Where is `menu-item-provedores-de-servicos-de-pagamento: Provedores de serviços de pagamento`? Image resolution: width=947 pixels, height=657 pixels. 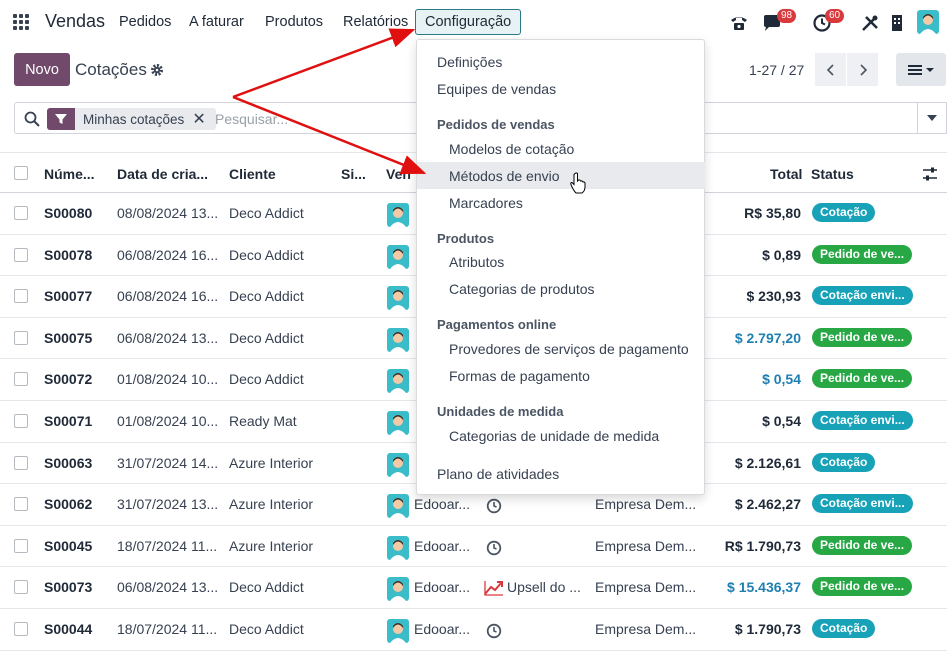
menu-item-provedores-de-servicos-de-pagamento: Provedores de serviços de pagamento is located at coordinates (569, 349).